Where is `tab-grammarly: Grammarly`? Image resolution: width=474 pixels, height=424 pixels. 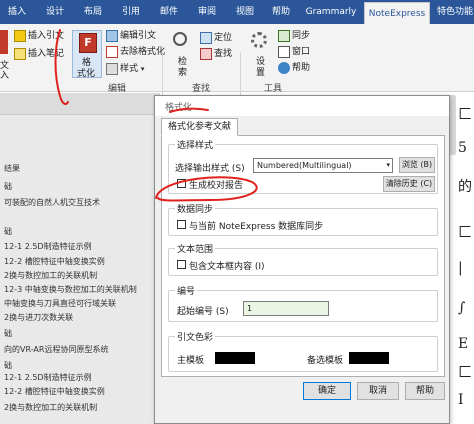 tab-grammarly: Grammarly is located at coordinates (331, 12).